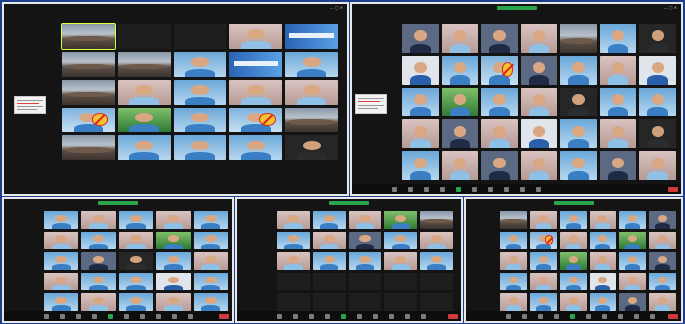  What do you see at coordinates (349, 260) in the screenshot?
I see `zoom-window-bottom-center` at bounding box center [349, 260].